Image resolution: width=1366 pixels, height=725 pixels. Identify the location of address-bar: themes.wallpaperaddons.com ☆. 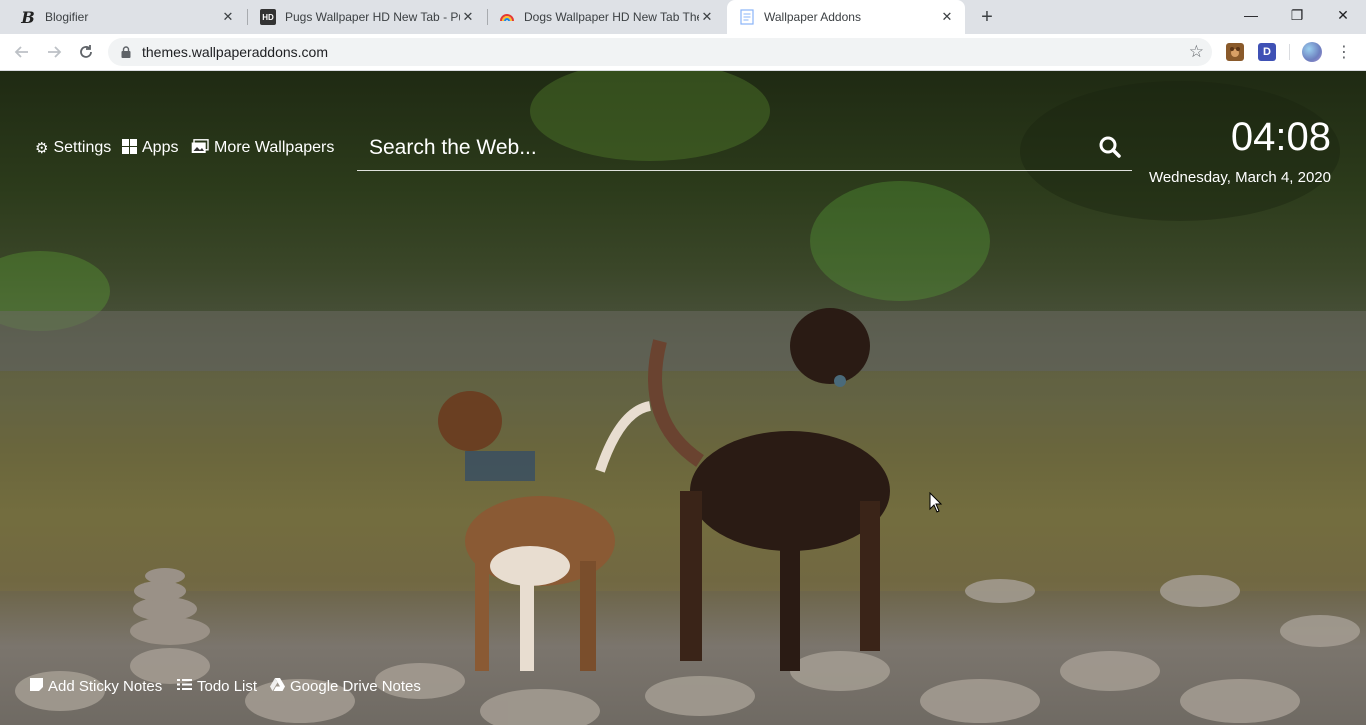
(660, 52).